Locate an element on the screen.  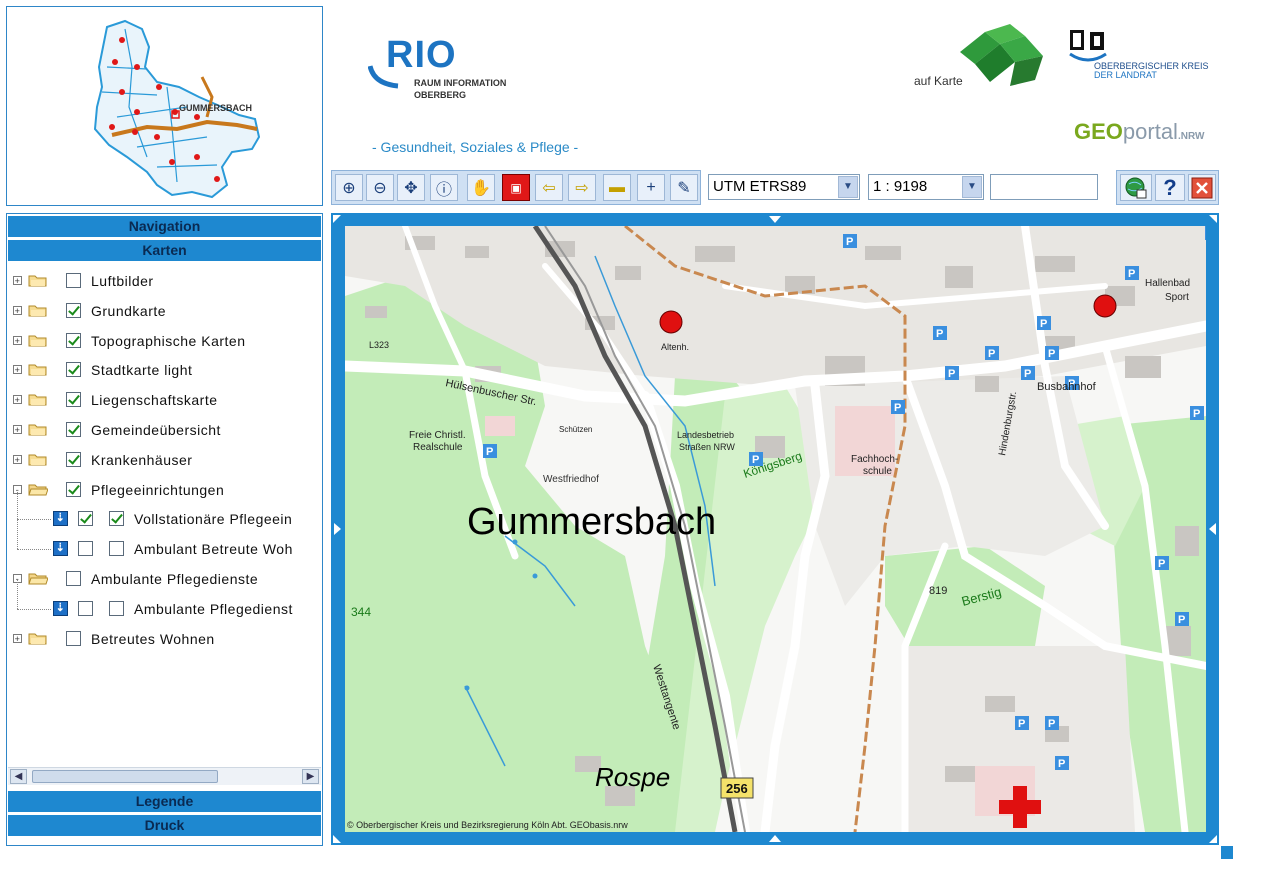
layer-label: Ambulante Pflegedienste is located at coordinates (175, 579).